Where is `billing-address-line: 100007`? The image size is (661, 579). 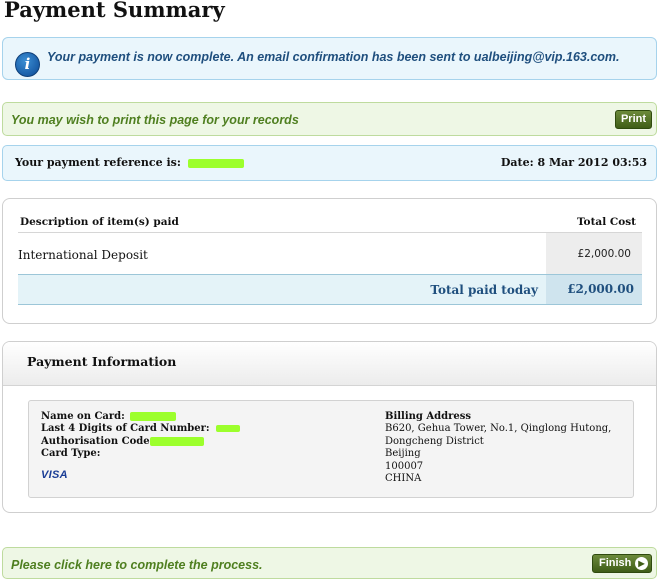
billing-address-line: 100007 is located at coordinates (404, 466).